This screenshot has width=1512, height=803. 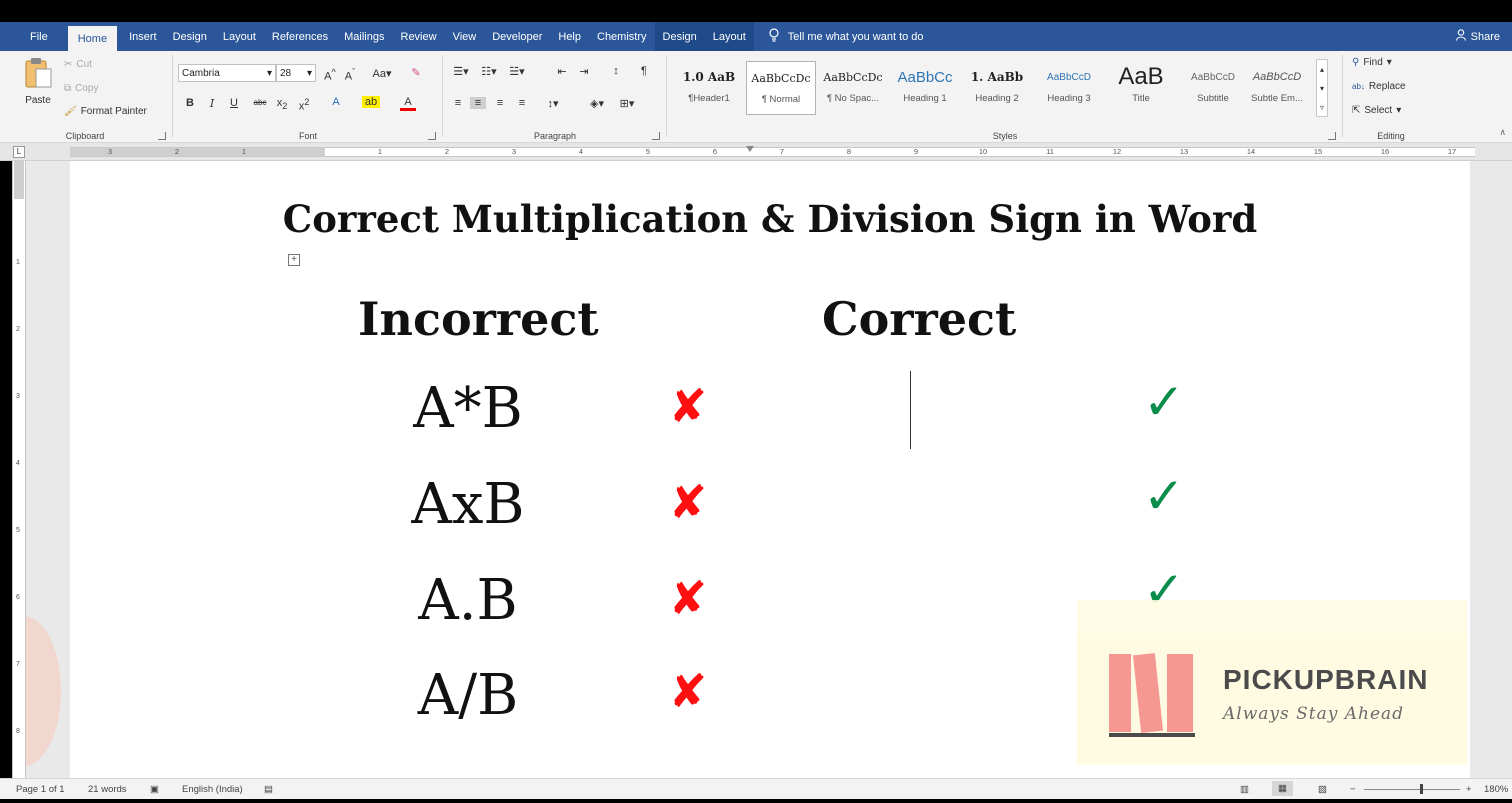 What do you see at coordinates (234, 103) in the screenshot?
I see `underline-icon: U` at bounding box center [234, 103].